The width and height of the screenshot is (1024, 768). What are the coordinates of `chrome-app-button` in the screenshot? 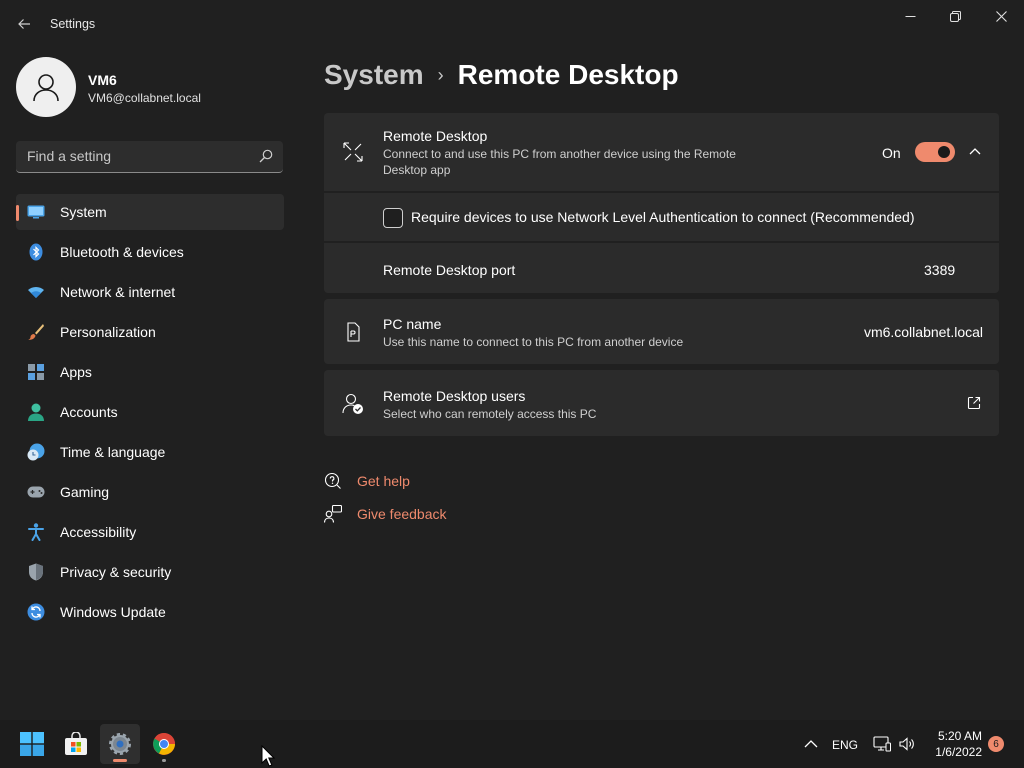 It's located at (164, 744).